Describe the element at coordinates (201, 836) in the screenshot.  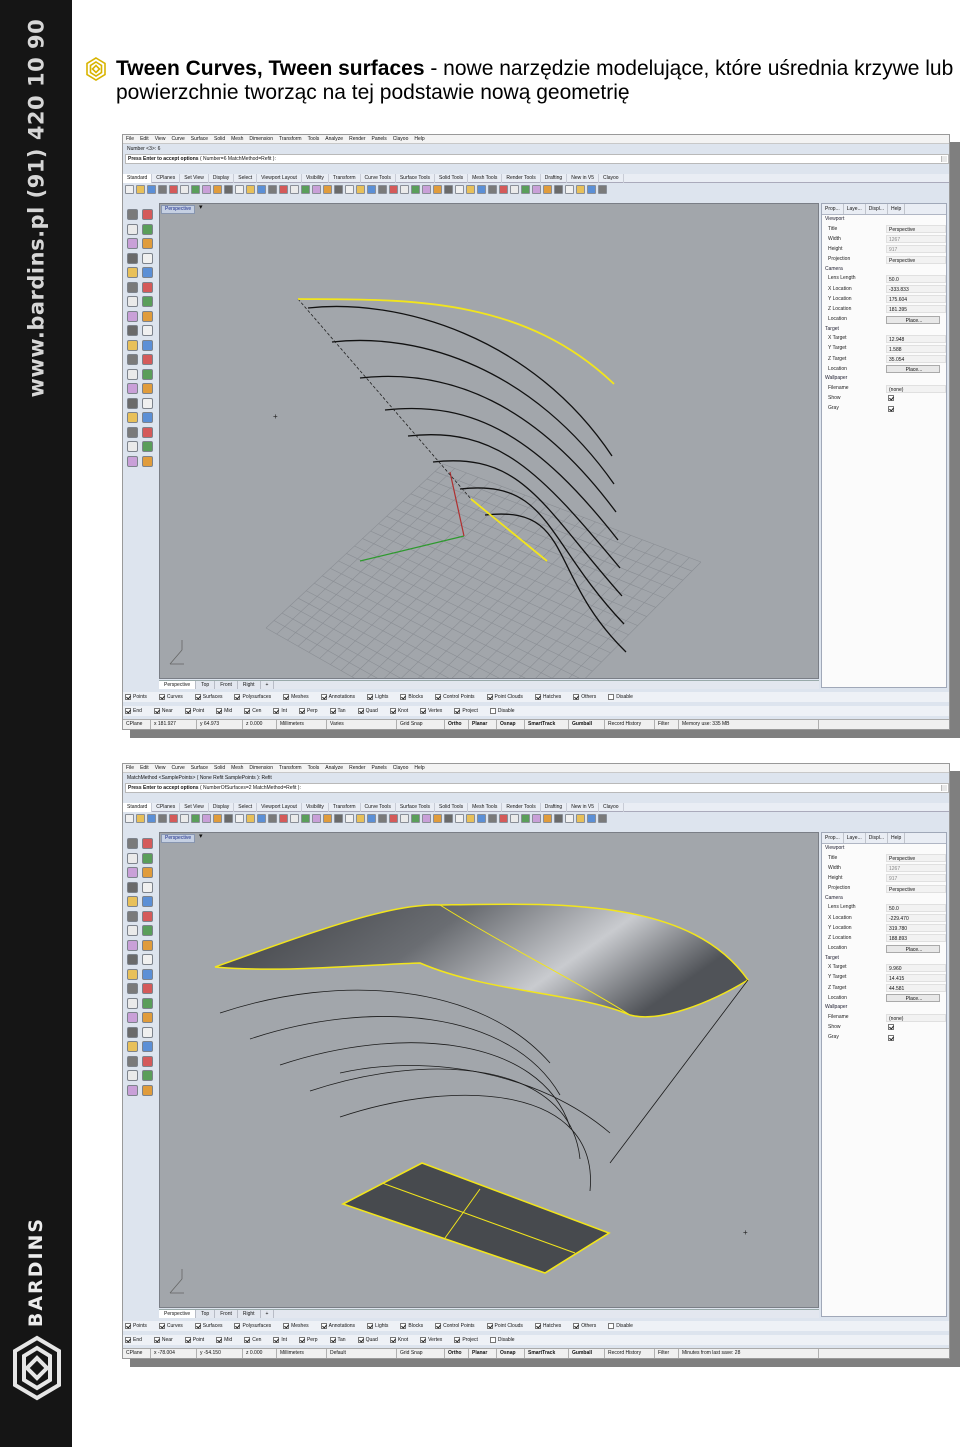
I see `viewport-menu-icon: ▾` at that location.